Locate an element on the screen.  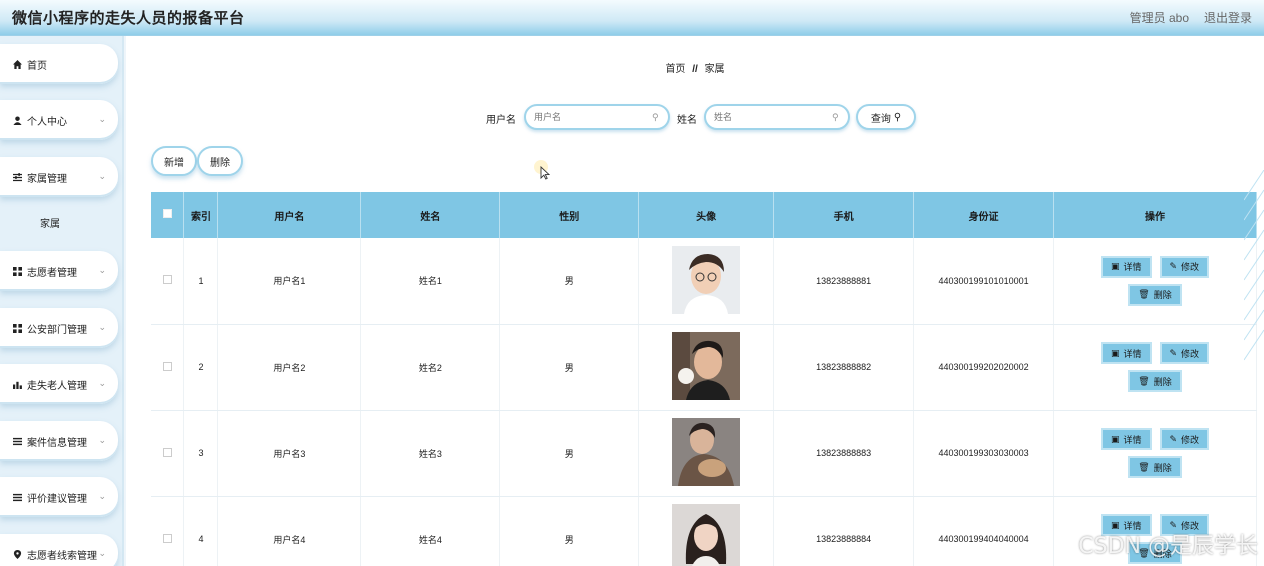
column-header-index: 索引 is located at coordinates (201, 215).